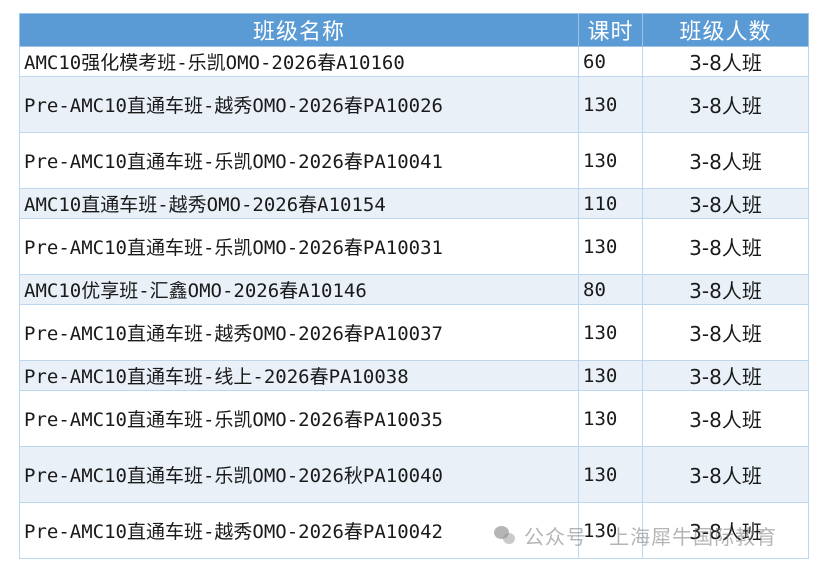  What do you see at coordinates (299, 30) in the screenshot?
I see `header-class-name: 班级名称` at bounding box center [299, 30].